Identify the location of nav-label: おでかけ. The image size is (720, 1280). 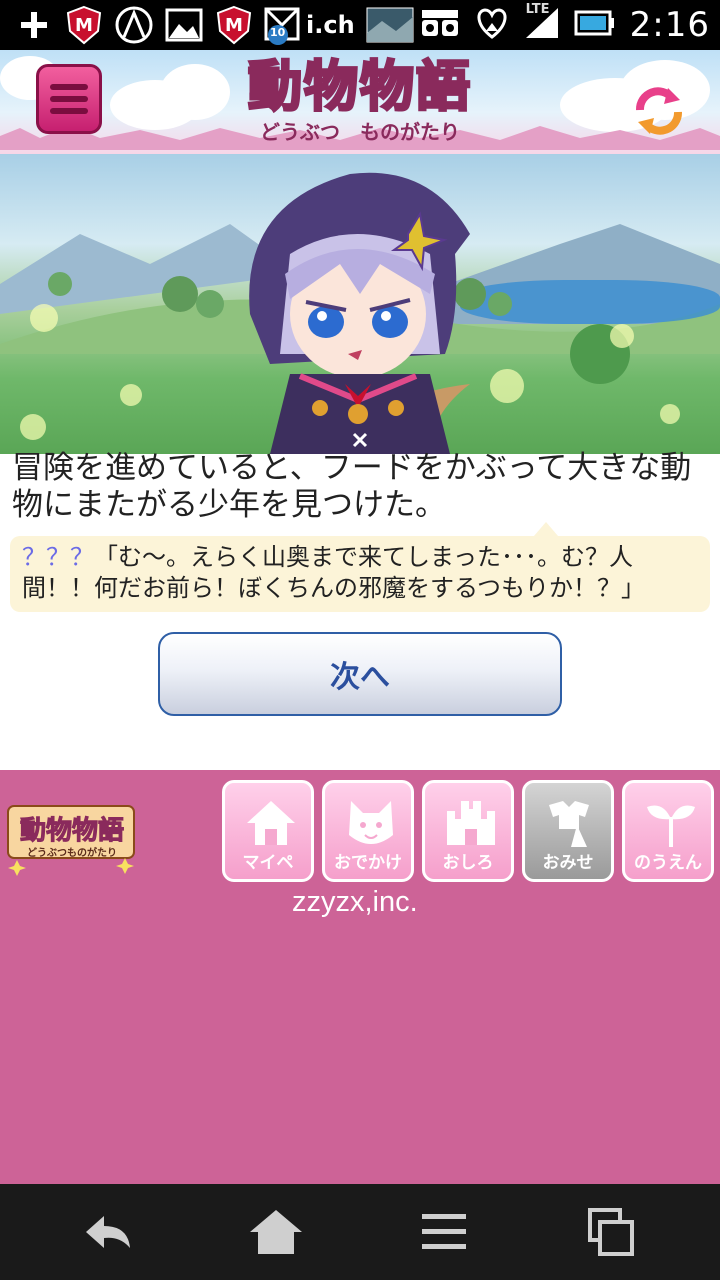
(368, 863).